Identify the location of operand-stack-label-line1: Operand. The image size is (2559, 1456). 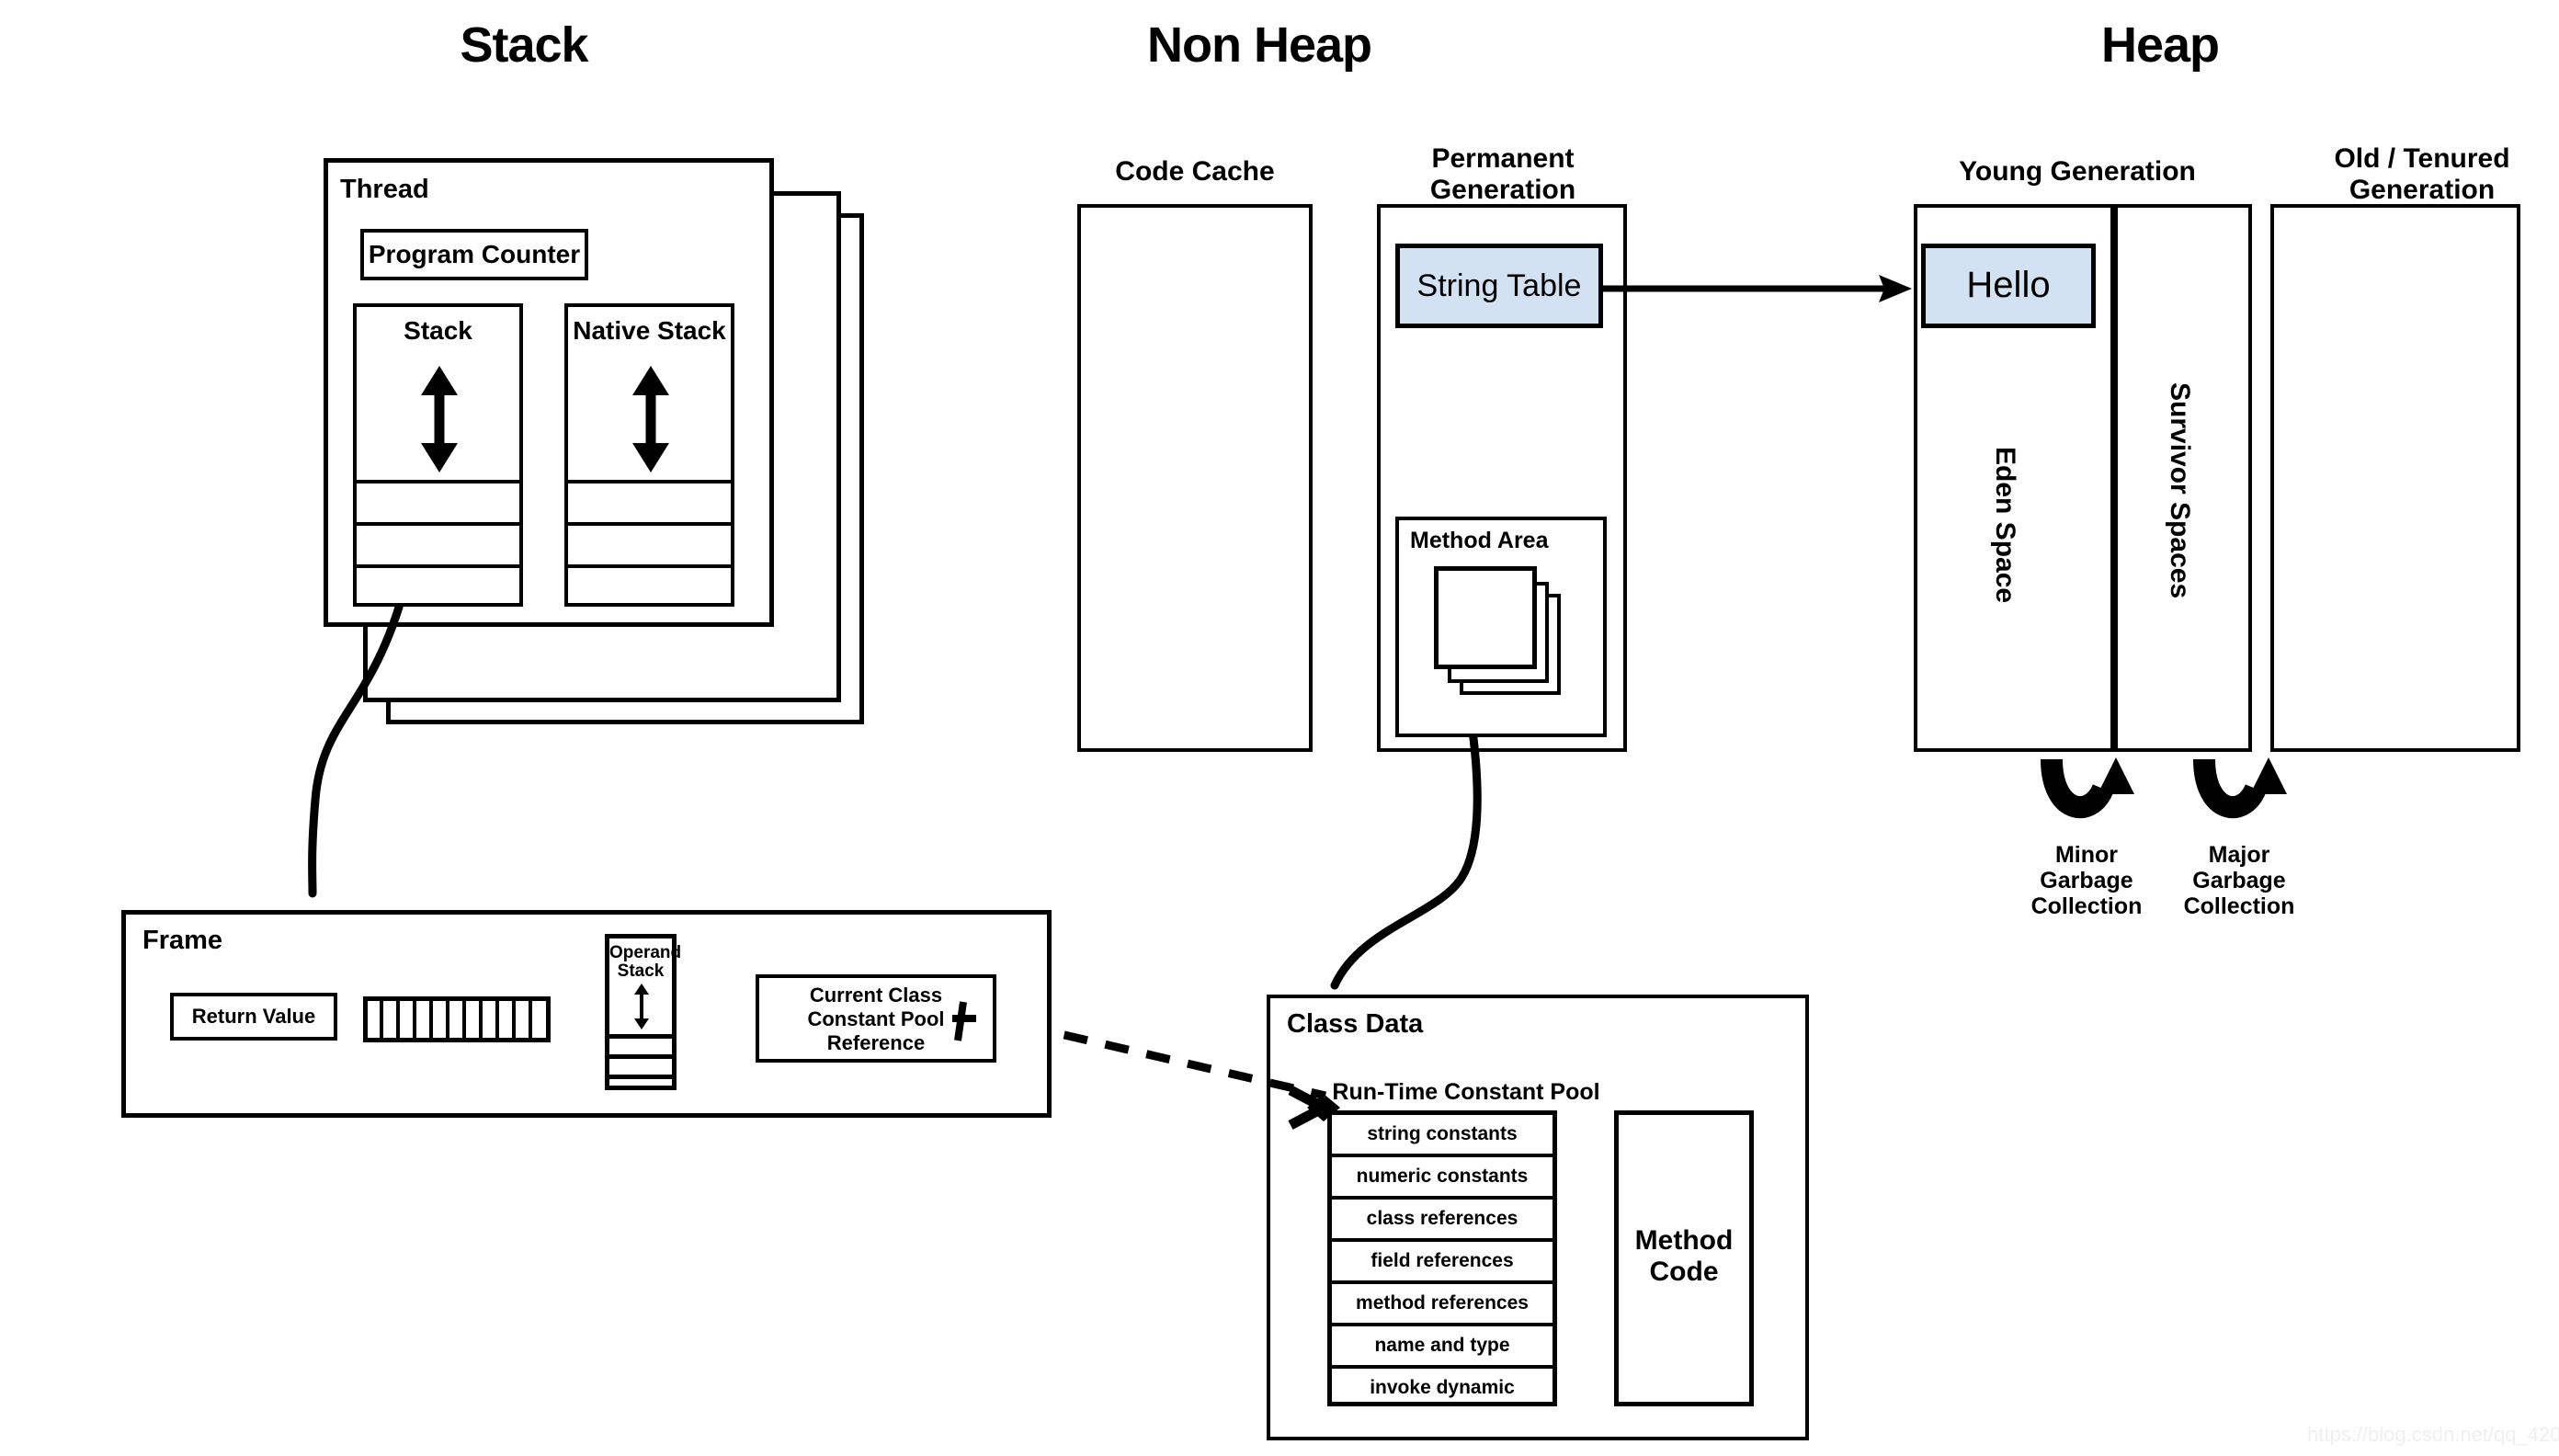
(646, 952).